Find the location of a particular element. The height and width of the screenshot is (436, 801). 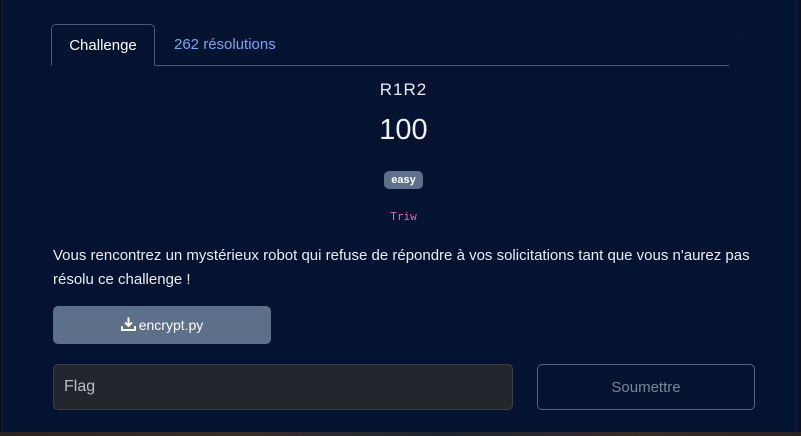

flag-input is located at coordinates (283, 387).